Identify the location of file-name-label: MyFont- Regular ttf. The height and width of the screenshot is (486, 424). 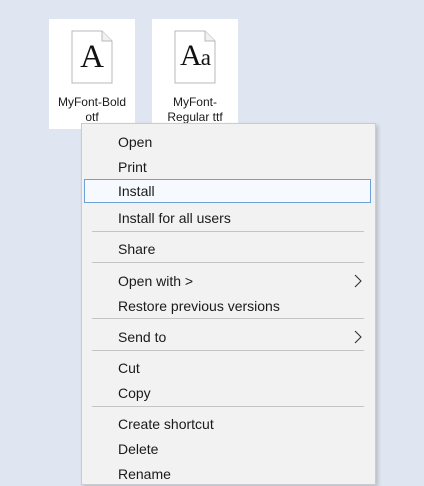
(195, 110).